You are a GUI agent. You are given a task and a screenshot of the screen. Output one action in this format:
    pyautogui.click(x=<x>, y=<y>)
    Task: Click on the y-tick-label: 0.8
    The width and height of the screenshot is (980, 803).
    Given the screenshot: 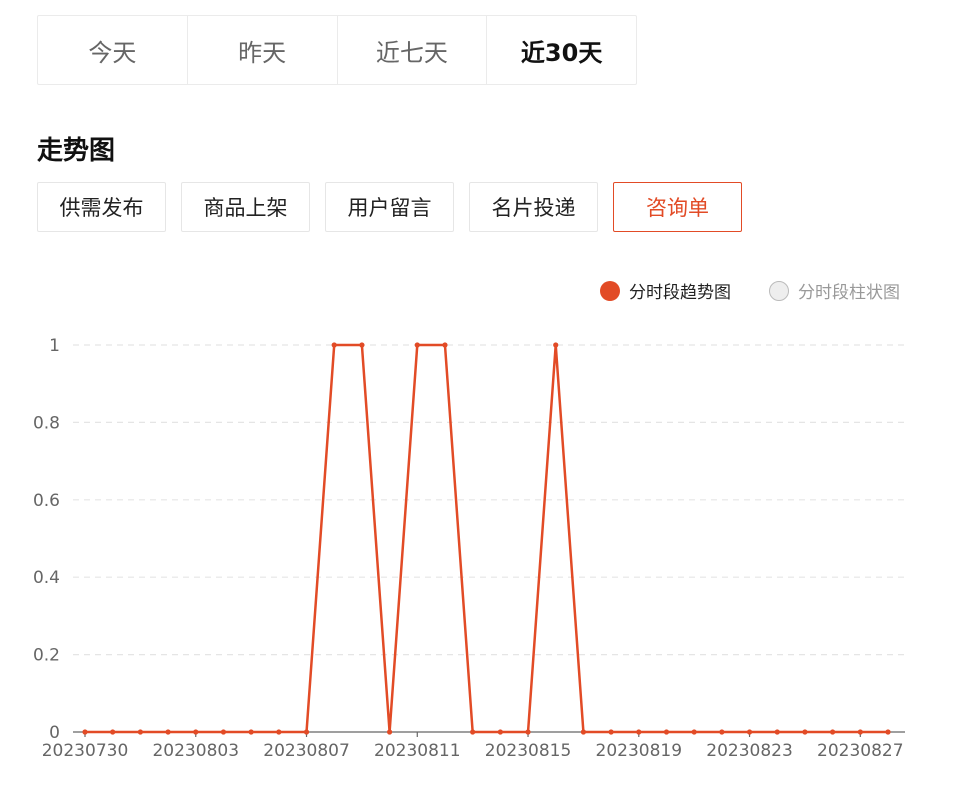 What is the action you would take?
    pyautogui.click(x=46, y=423)
    